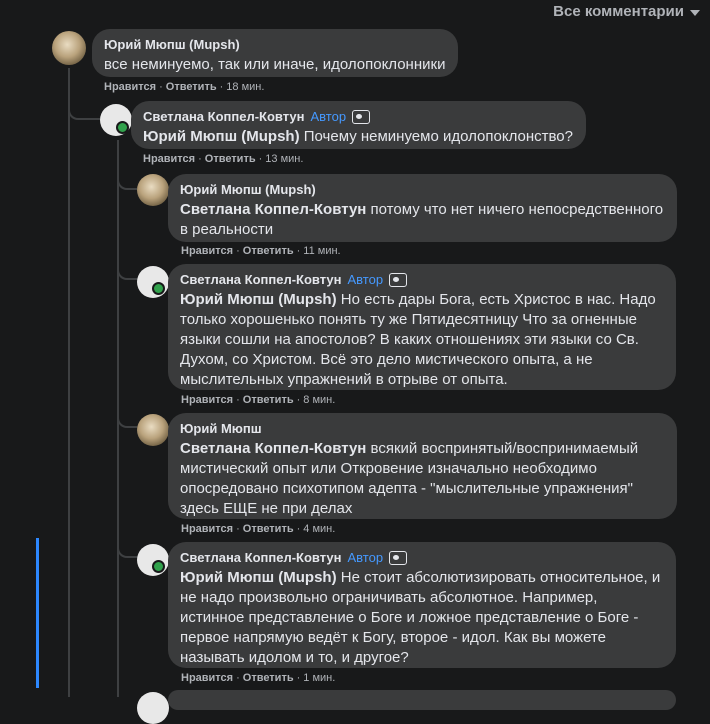 Image resolution: width=710 pixels, height=724 pixels. I want to click on chevron-down-icon, so click(695, 12).